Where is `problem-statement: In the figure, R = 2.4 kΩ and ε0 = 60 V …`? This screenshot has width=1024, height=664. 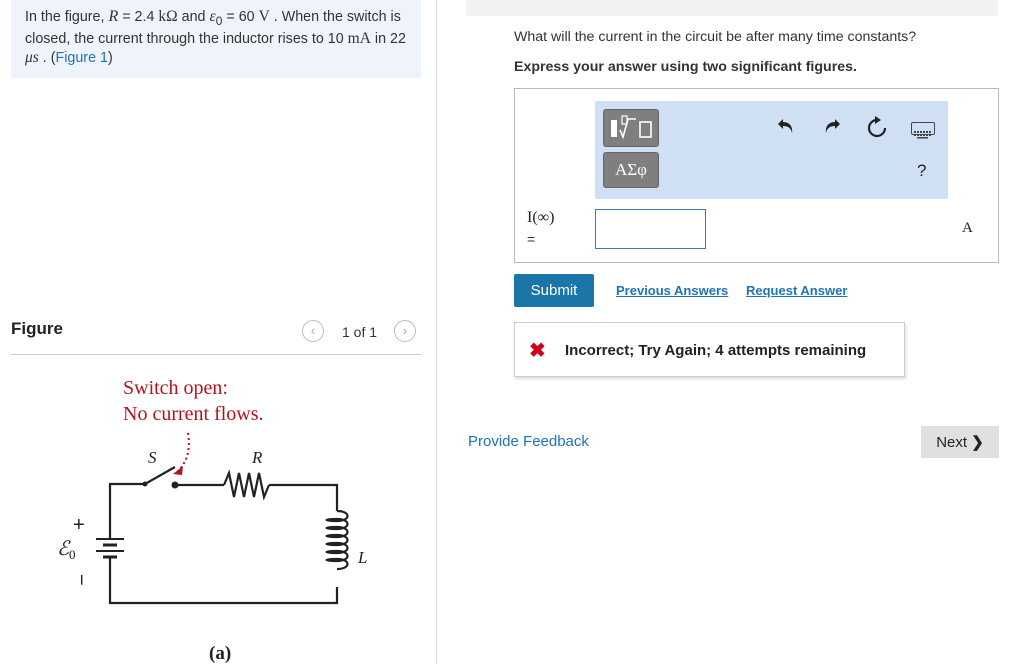
problem-statement: In the figure, R = 2.4 kΩ and ε0 = 60 V … is located at coordinates (216, 39).